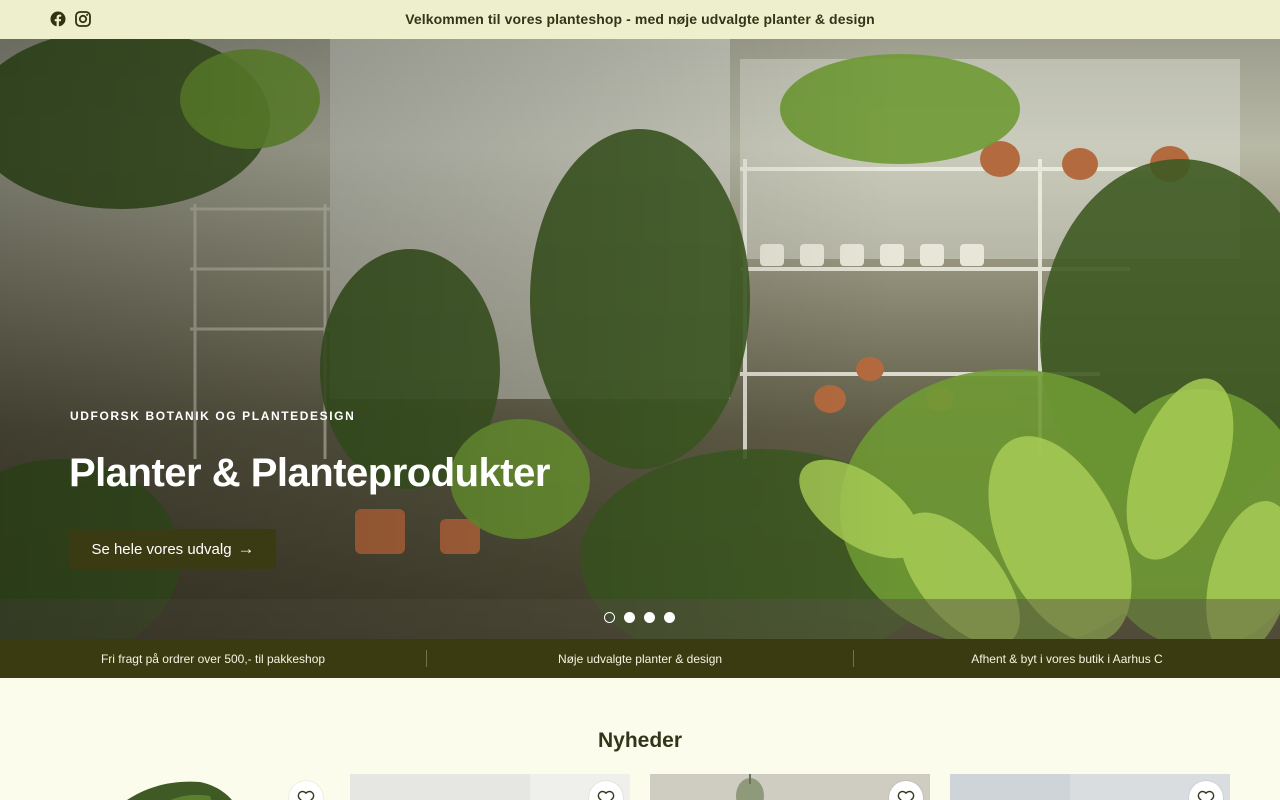 The image size is (1280, 800). I want to click on usp-item-store: Afhent & byt i vores butik i Aarhus C, so click(1067, 658).